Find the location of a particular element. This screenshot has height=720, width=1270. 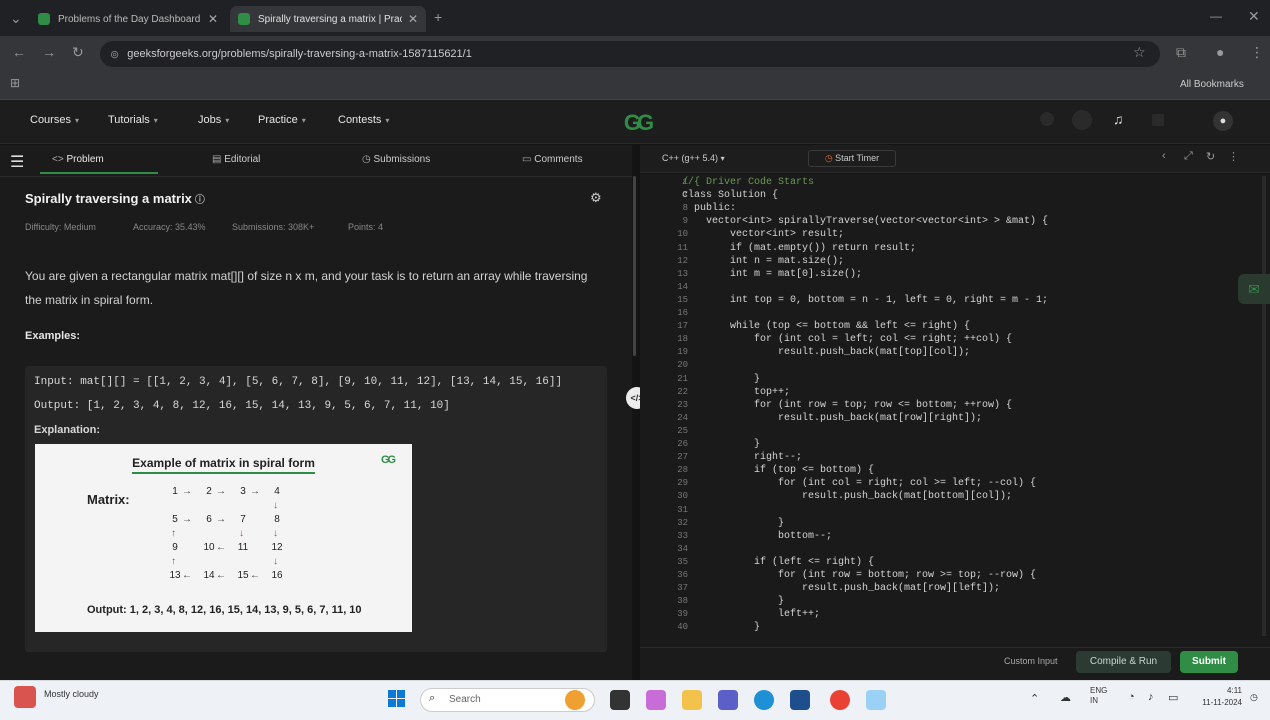

weather-text: Mostly cloudy is located at coordinates (74, 694).